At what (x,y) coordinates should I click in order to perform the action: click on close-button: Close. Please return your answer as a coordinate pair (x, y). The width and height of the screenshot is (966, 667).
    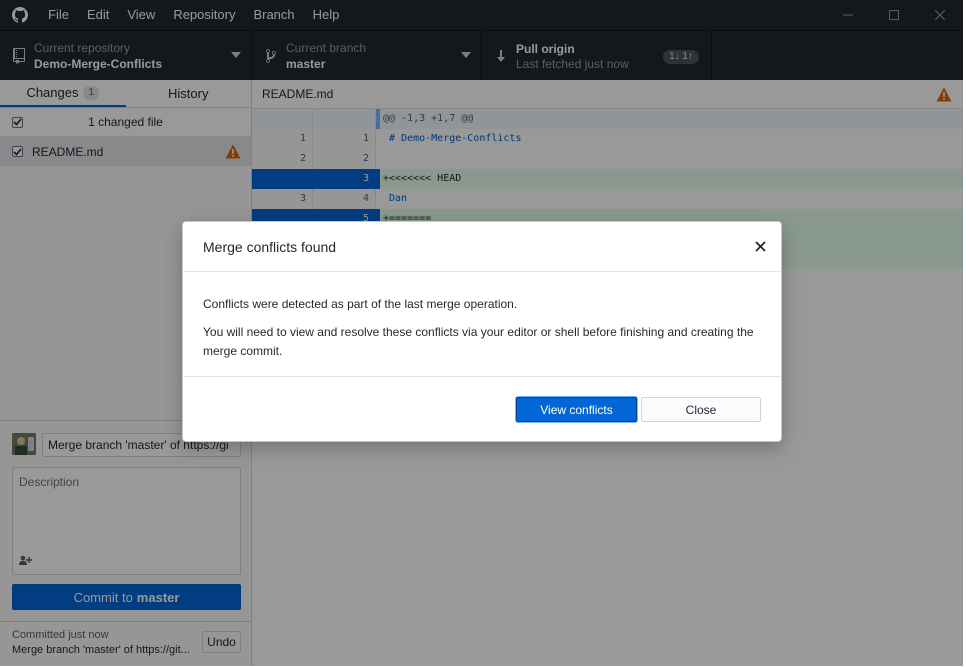
    Looking at the image, I should click on (701, 409).